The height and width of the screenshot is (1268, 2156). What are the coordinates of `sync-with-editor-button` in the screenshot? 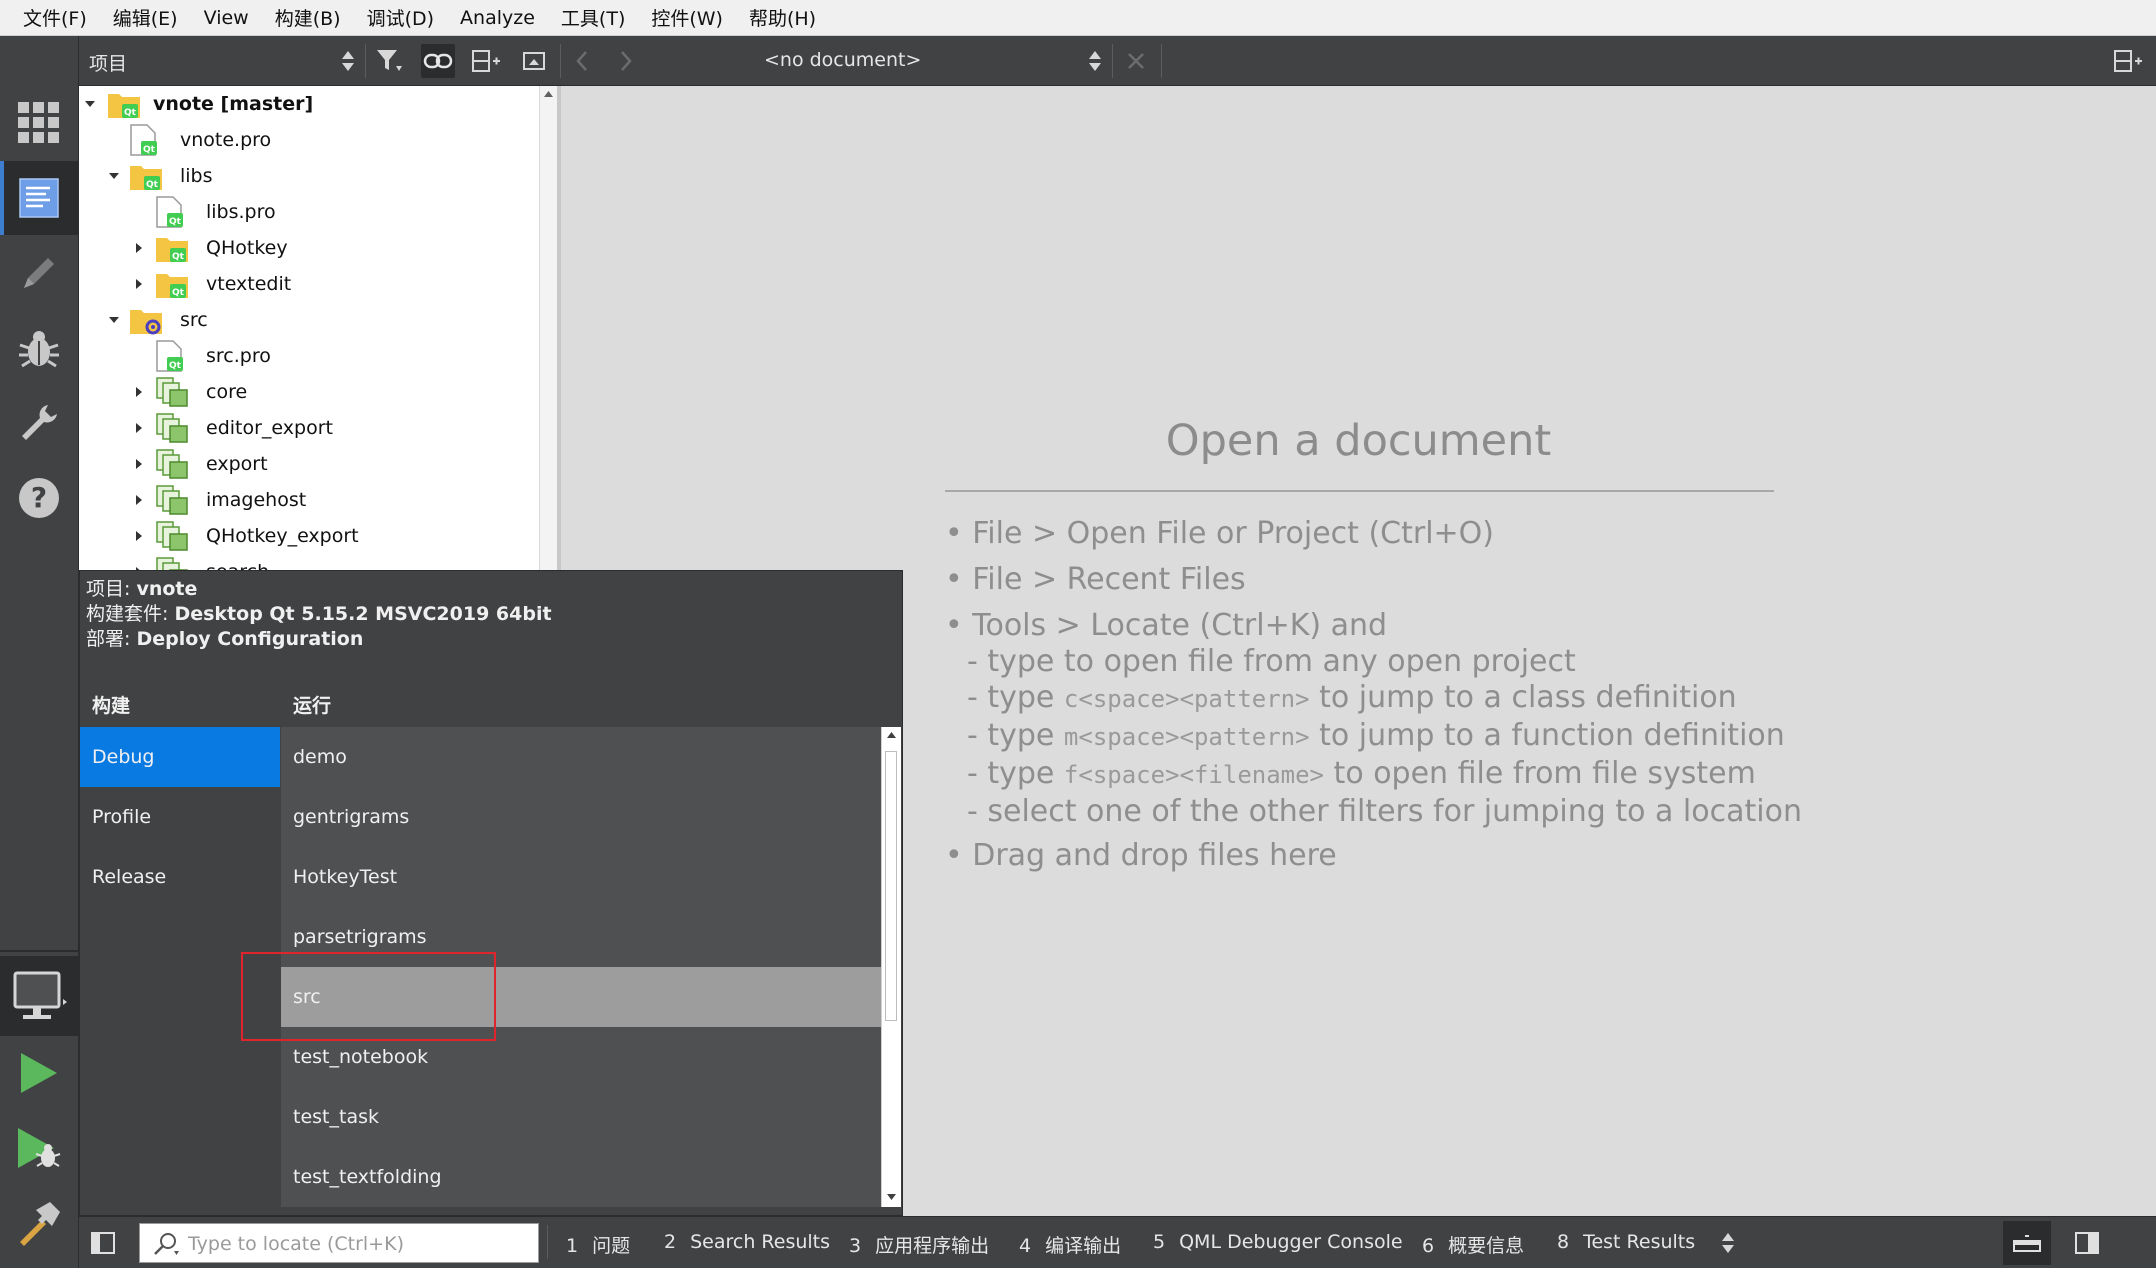 It's located at (438, 61).